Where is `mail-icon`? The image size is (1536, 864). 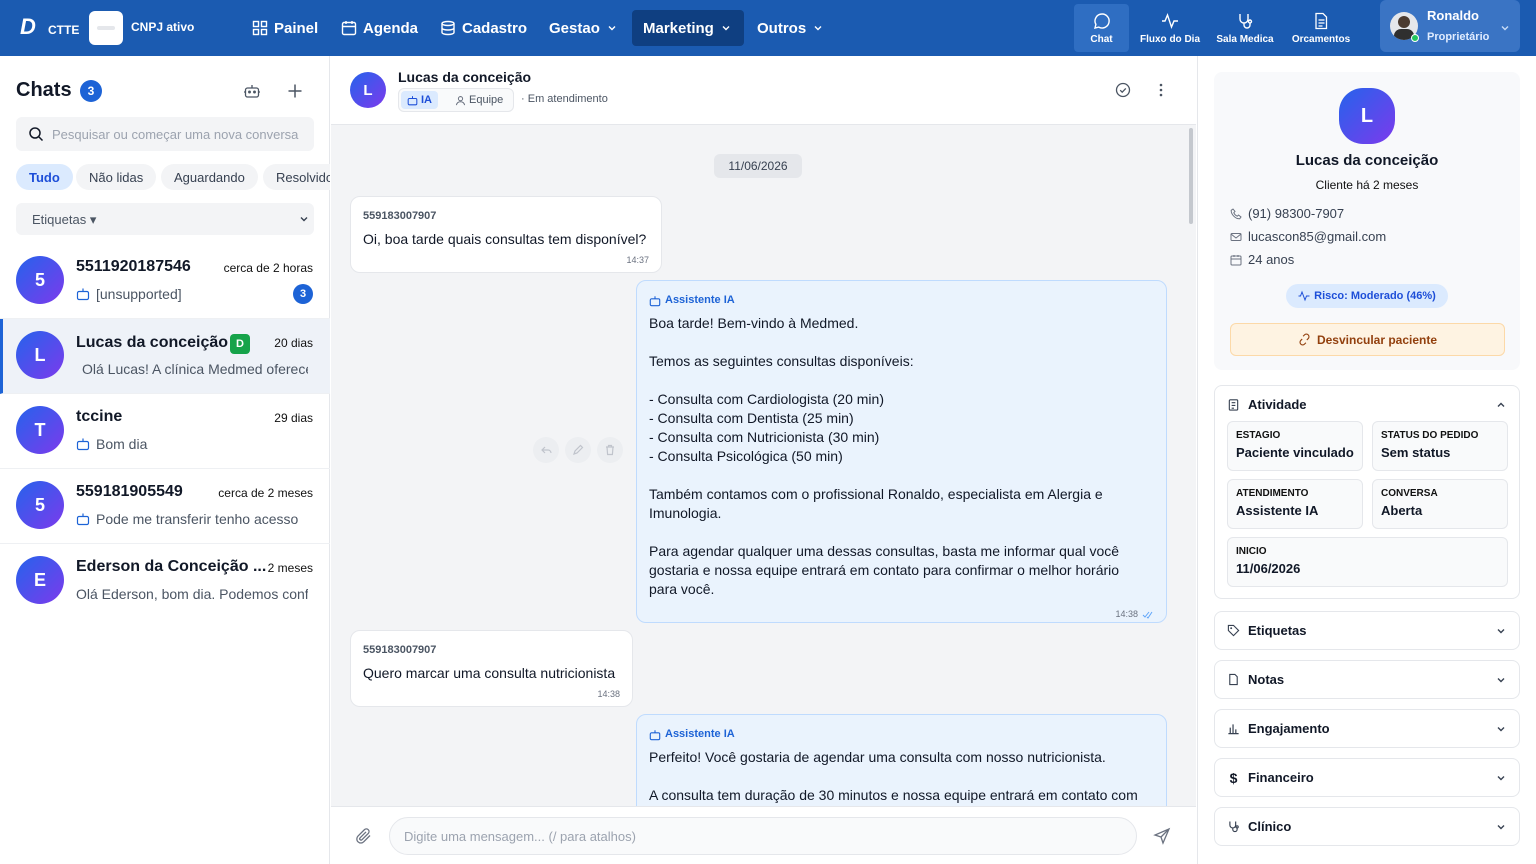
mail-icon is located at coordinates (1236, 236).